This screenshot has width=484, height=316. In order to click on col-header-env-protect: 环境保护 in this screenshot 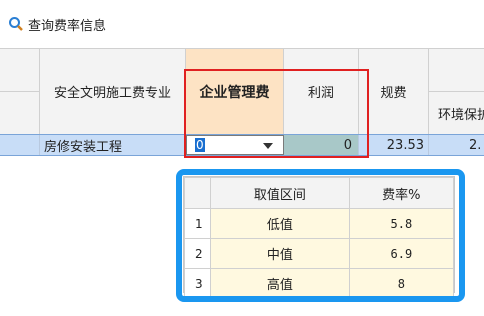, I will do `click(456, 113)`.